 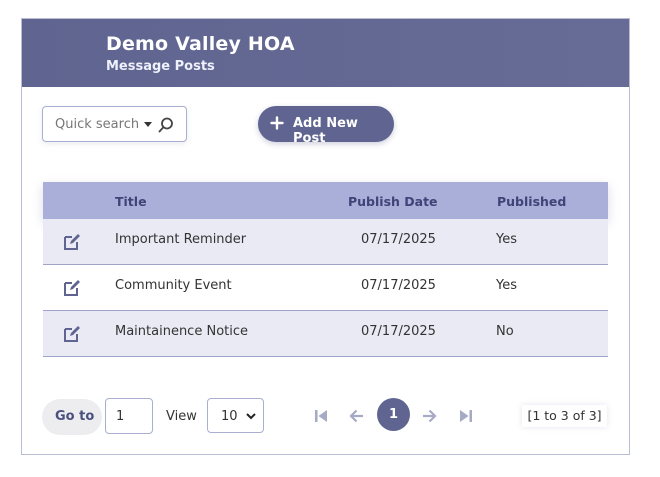 What do you see at coordinates (166, 125) in the screenshot?
I see `search-icon` at bounding box center [166, 125].